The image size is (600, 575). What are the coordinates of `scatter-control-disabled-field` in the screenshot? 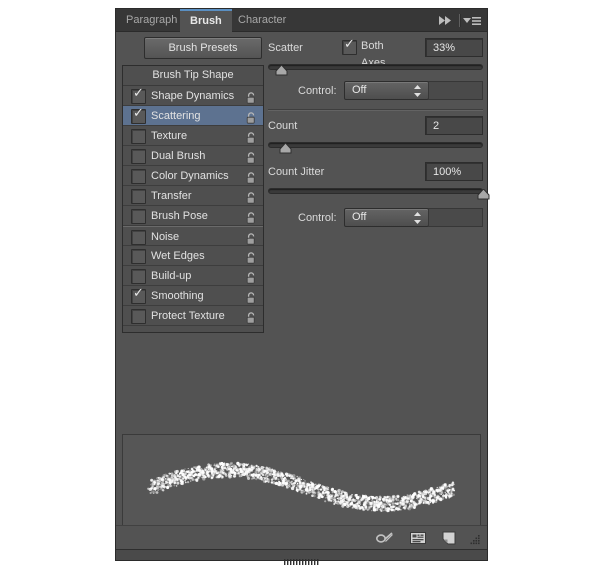 It's located at (455, 90).